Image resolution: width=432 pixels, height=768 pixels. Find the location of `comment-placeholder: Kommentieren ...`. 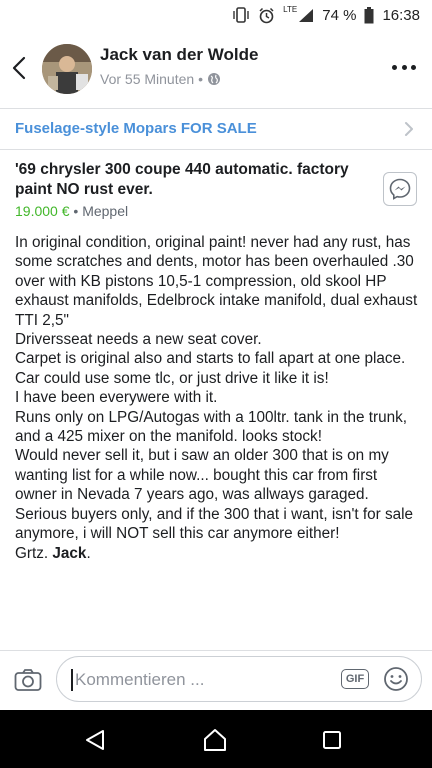

comment-placeholder: Kommentieren ... is located at coordinates (140, 679).